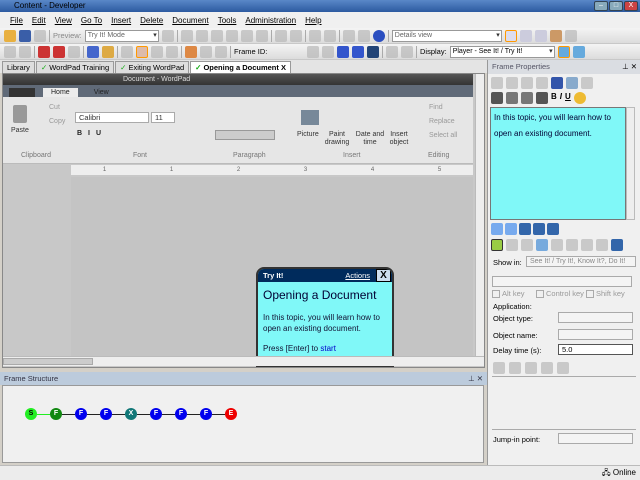  I want to click on close-tab-icon: X, so click(283, 67).